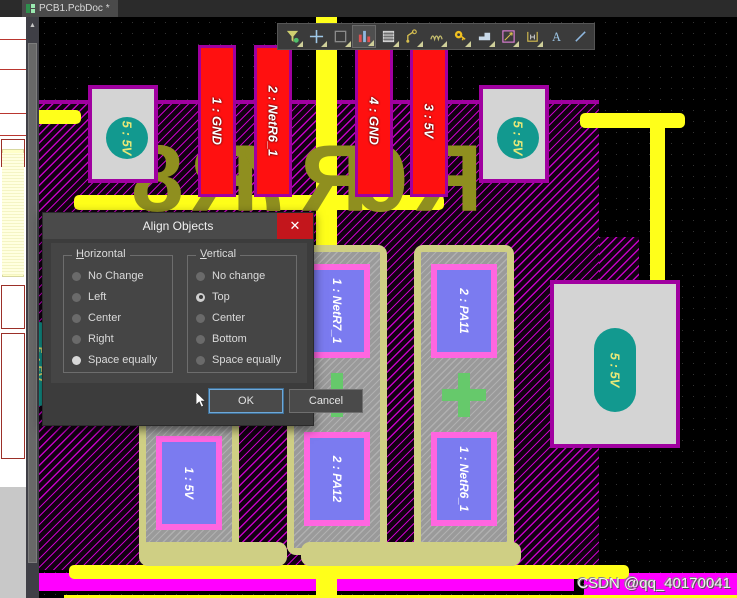 This screenshot has width=737, height=598. I want to click on svg-text: A, so click(556, 37).